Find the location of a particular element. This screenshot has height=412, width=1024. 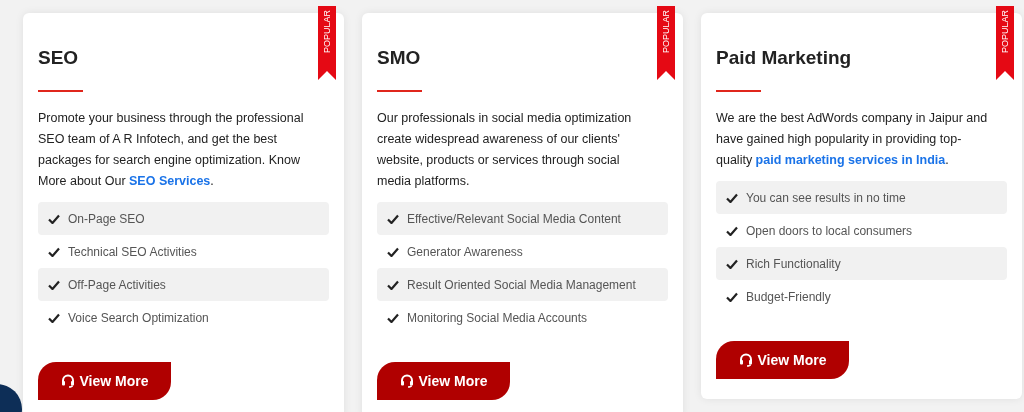

feature-text: Technical SEO Activities is located at coordinates (132, 252).